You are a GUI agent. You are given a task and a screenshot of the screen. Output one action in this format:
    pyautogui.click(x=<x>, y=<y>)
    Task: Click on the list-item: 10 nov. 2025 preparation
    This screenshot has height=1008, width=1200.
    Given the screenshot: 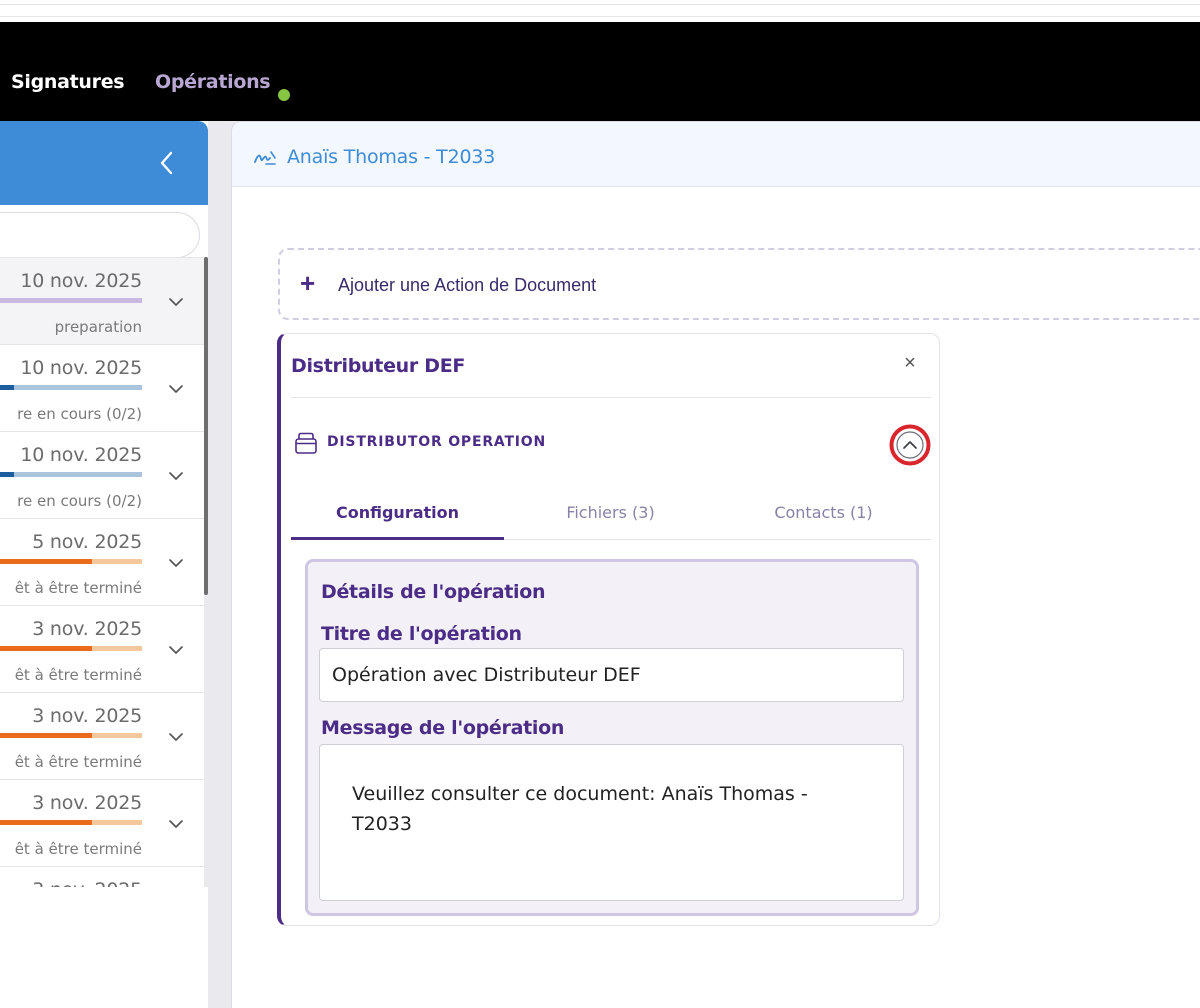 What is the action you would take?
    pyautogui.click(x=102, y=300)
    